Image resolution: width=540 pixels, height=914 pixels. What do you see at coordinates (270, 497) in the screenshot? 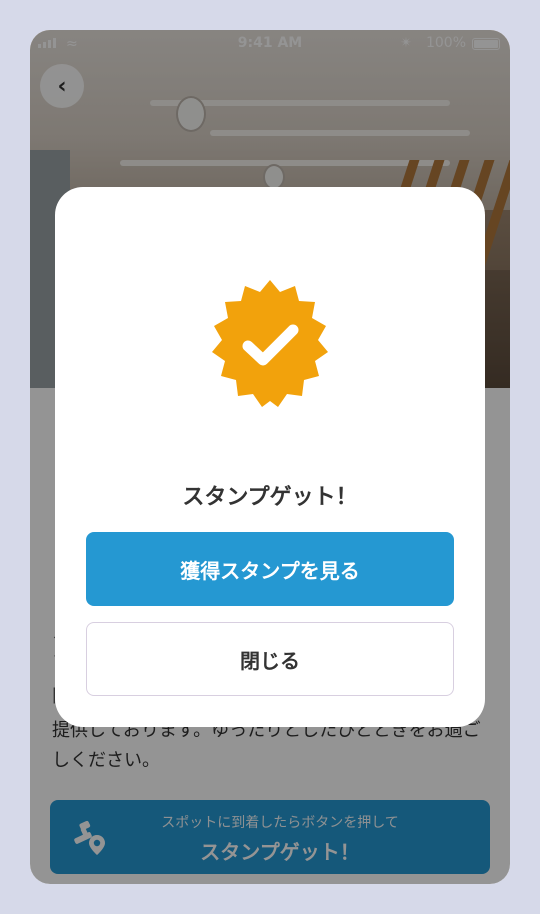
I see `dialog-title: スタンプゲット！` at bounding box center [270, 497].